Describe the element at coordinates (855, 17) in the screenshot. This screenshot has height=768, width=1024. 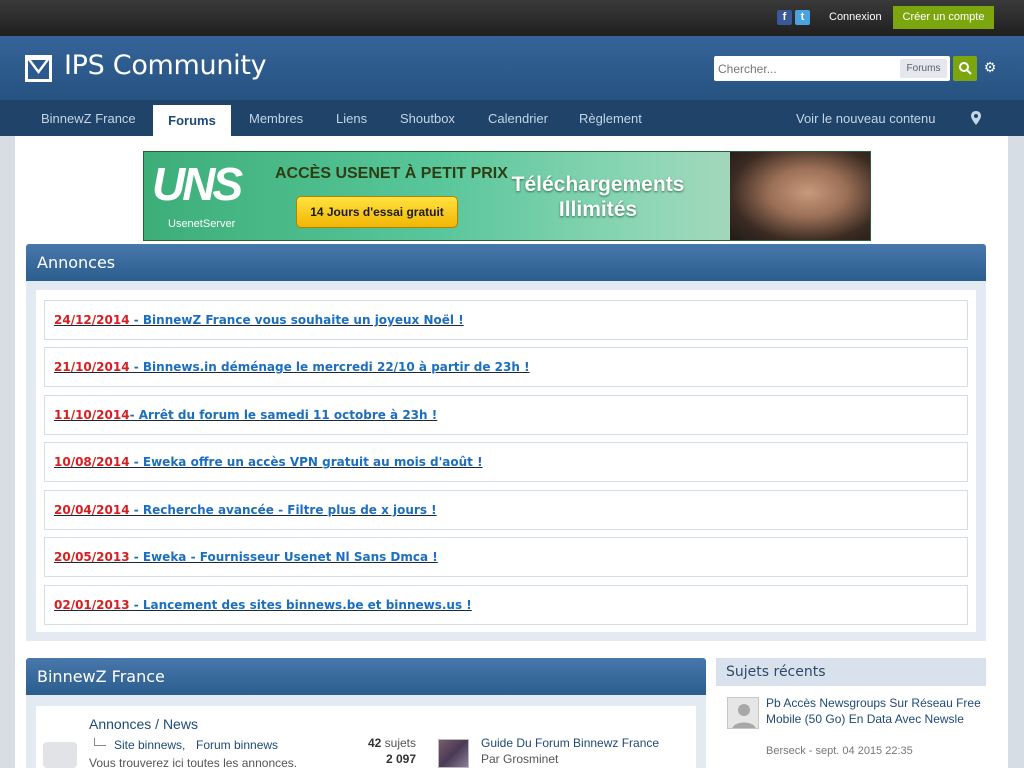
I see `login-link: Connexion` at that location.